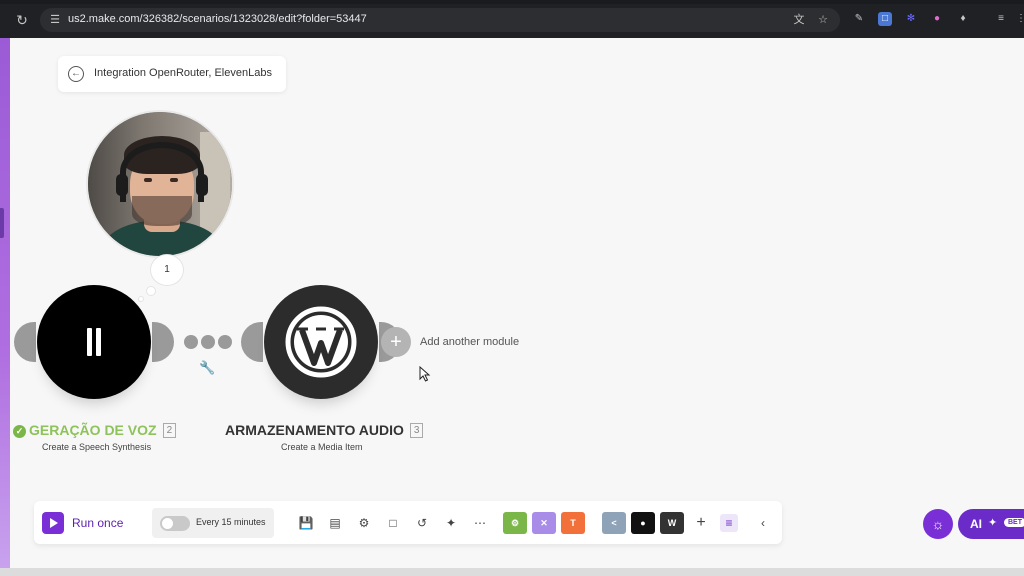 This screenshot has height=576, width=1024. I want to click on module-2-input-connector, so click(252, 342).